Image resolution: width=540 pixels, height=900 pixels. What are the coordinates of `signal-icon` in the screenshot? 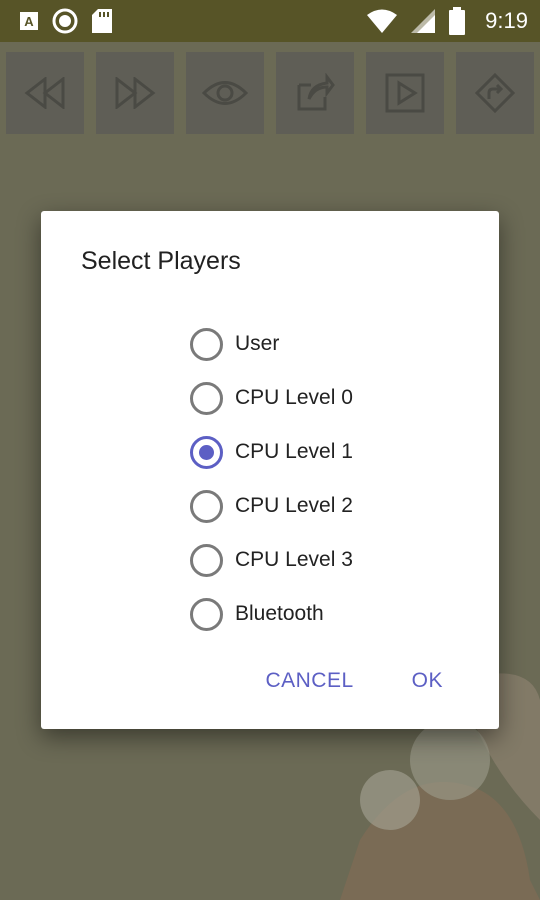 It's located at (423, 21).